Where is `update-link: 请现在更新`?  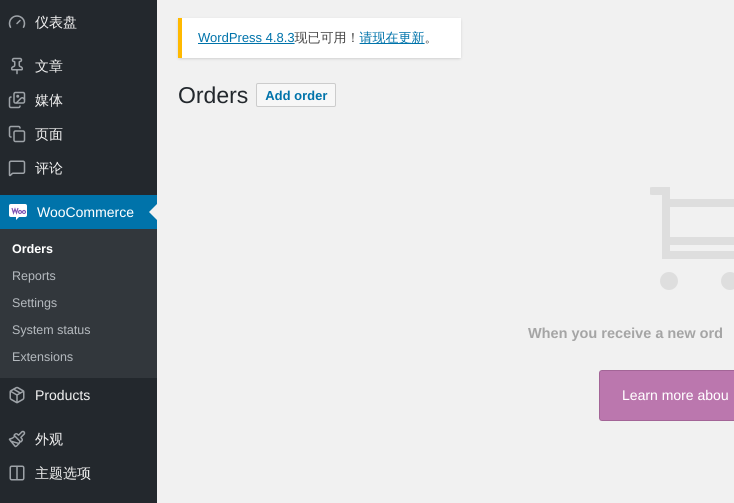 update-link: 请现在更新 is located at coordinates (392, 38).